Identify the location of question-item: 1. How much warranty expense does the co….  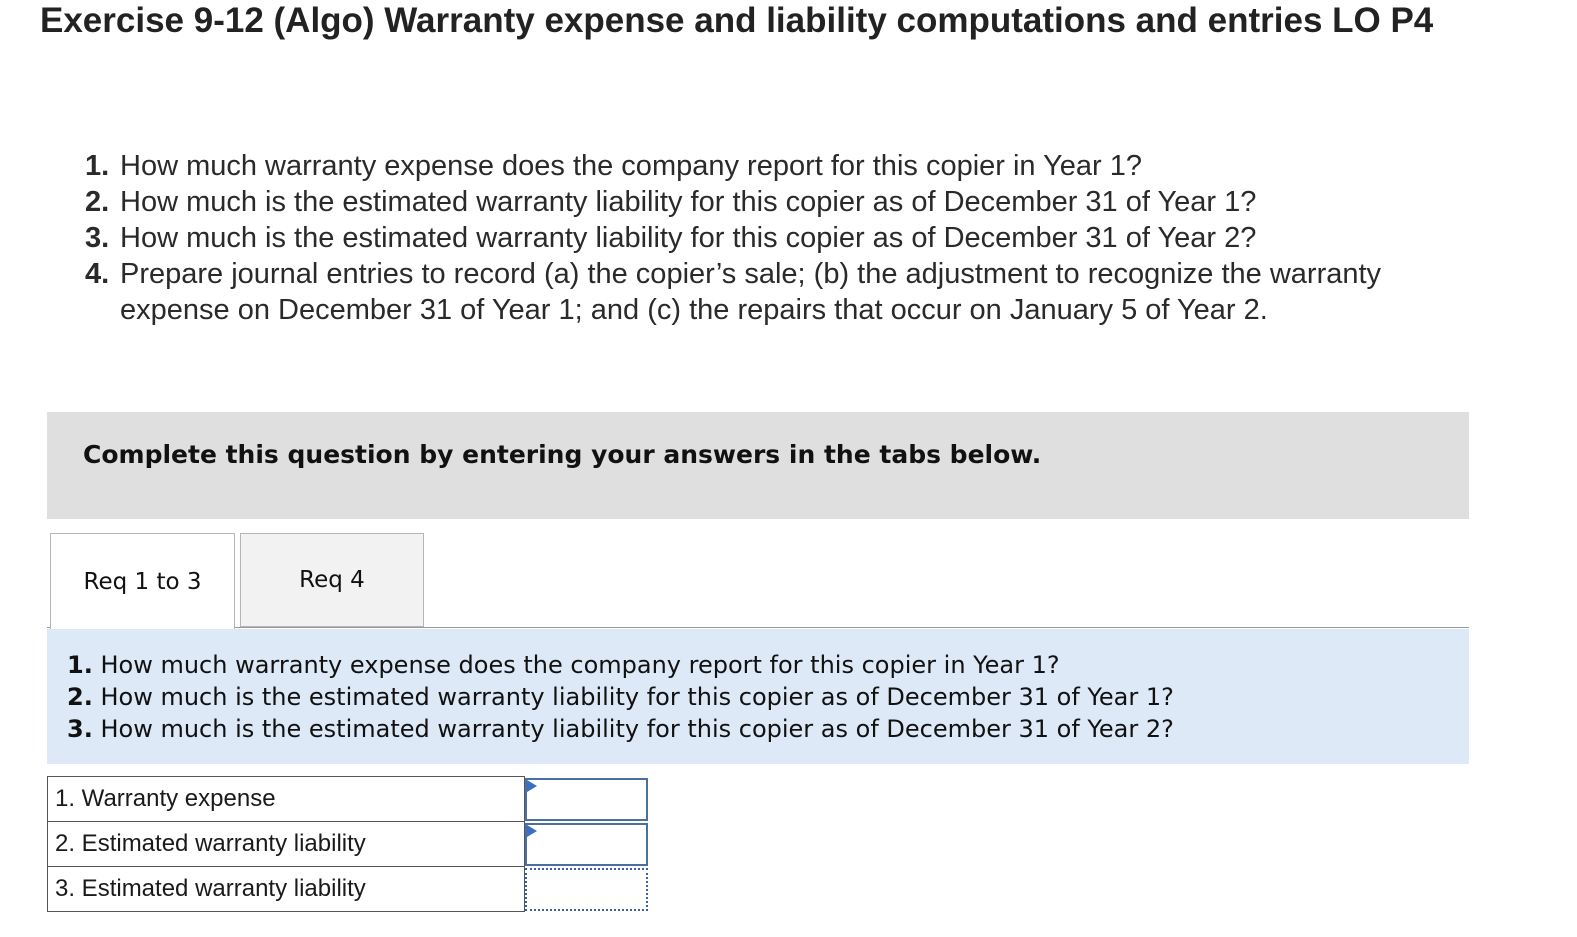
(775, 166).